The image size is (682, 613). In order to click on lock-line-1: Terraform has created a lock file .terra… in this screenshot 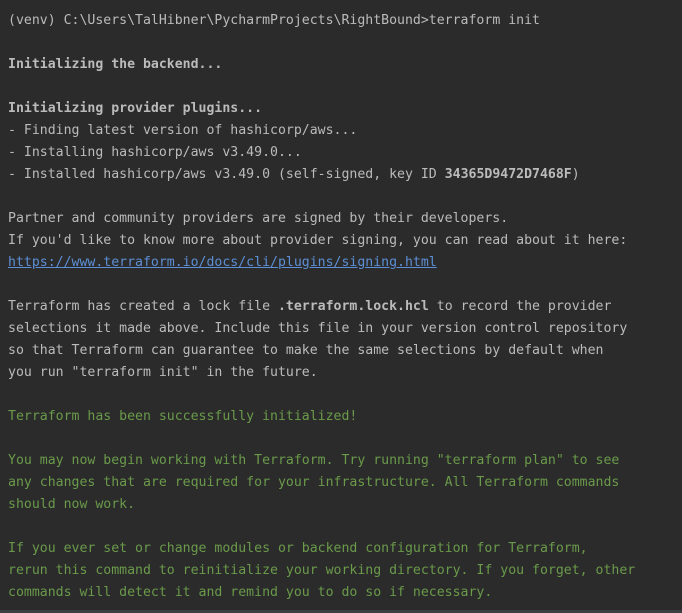, I will do `click(345, 307)`.